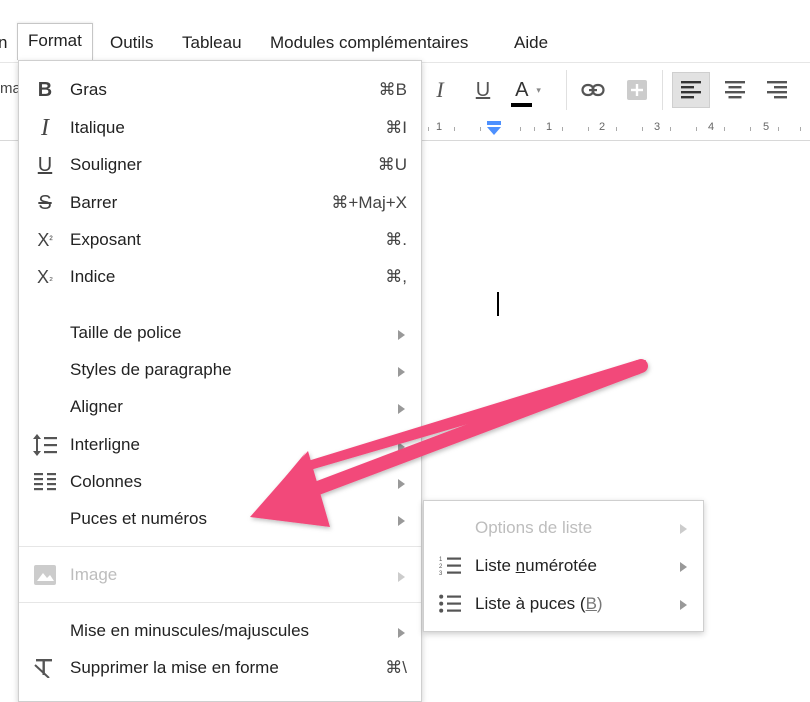 The width and height of the screenshot is (810, 702). I want to click on align-left-button, so click(691, 90).